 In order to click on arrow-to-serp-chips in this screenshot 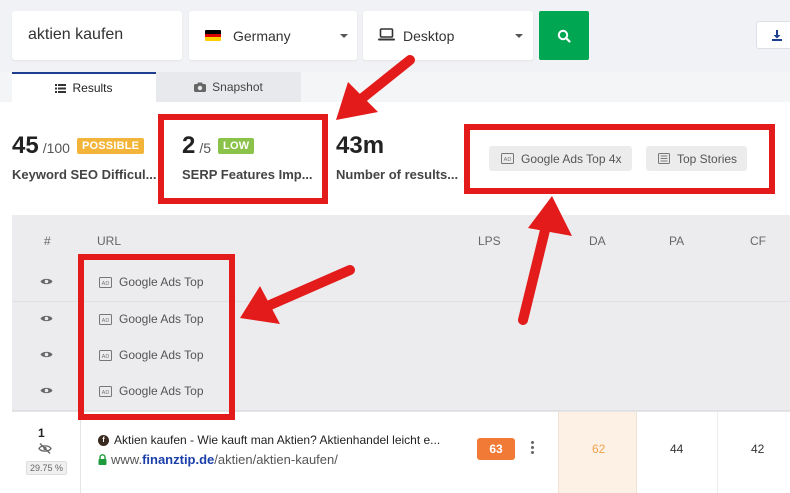, I will do `click(545, 260)`.